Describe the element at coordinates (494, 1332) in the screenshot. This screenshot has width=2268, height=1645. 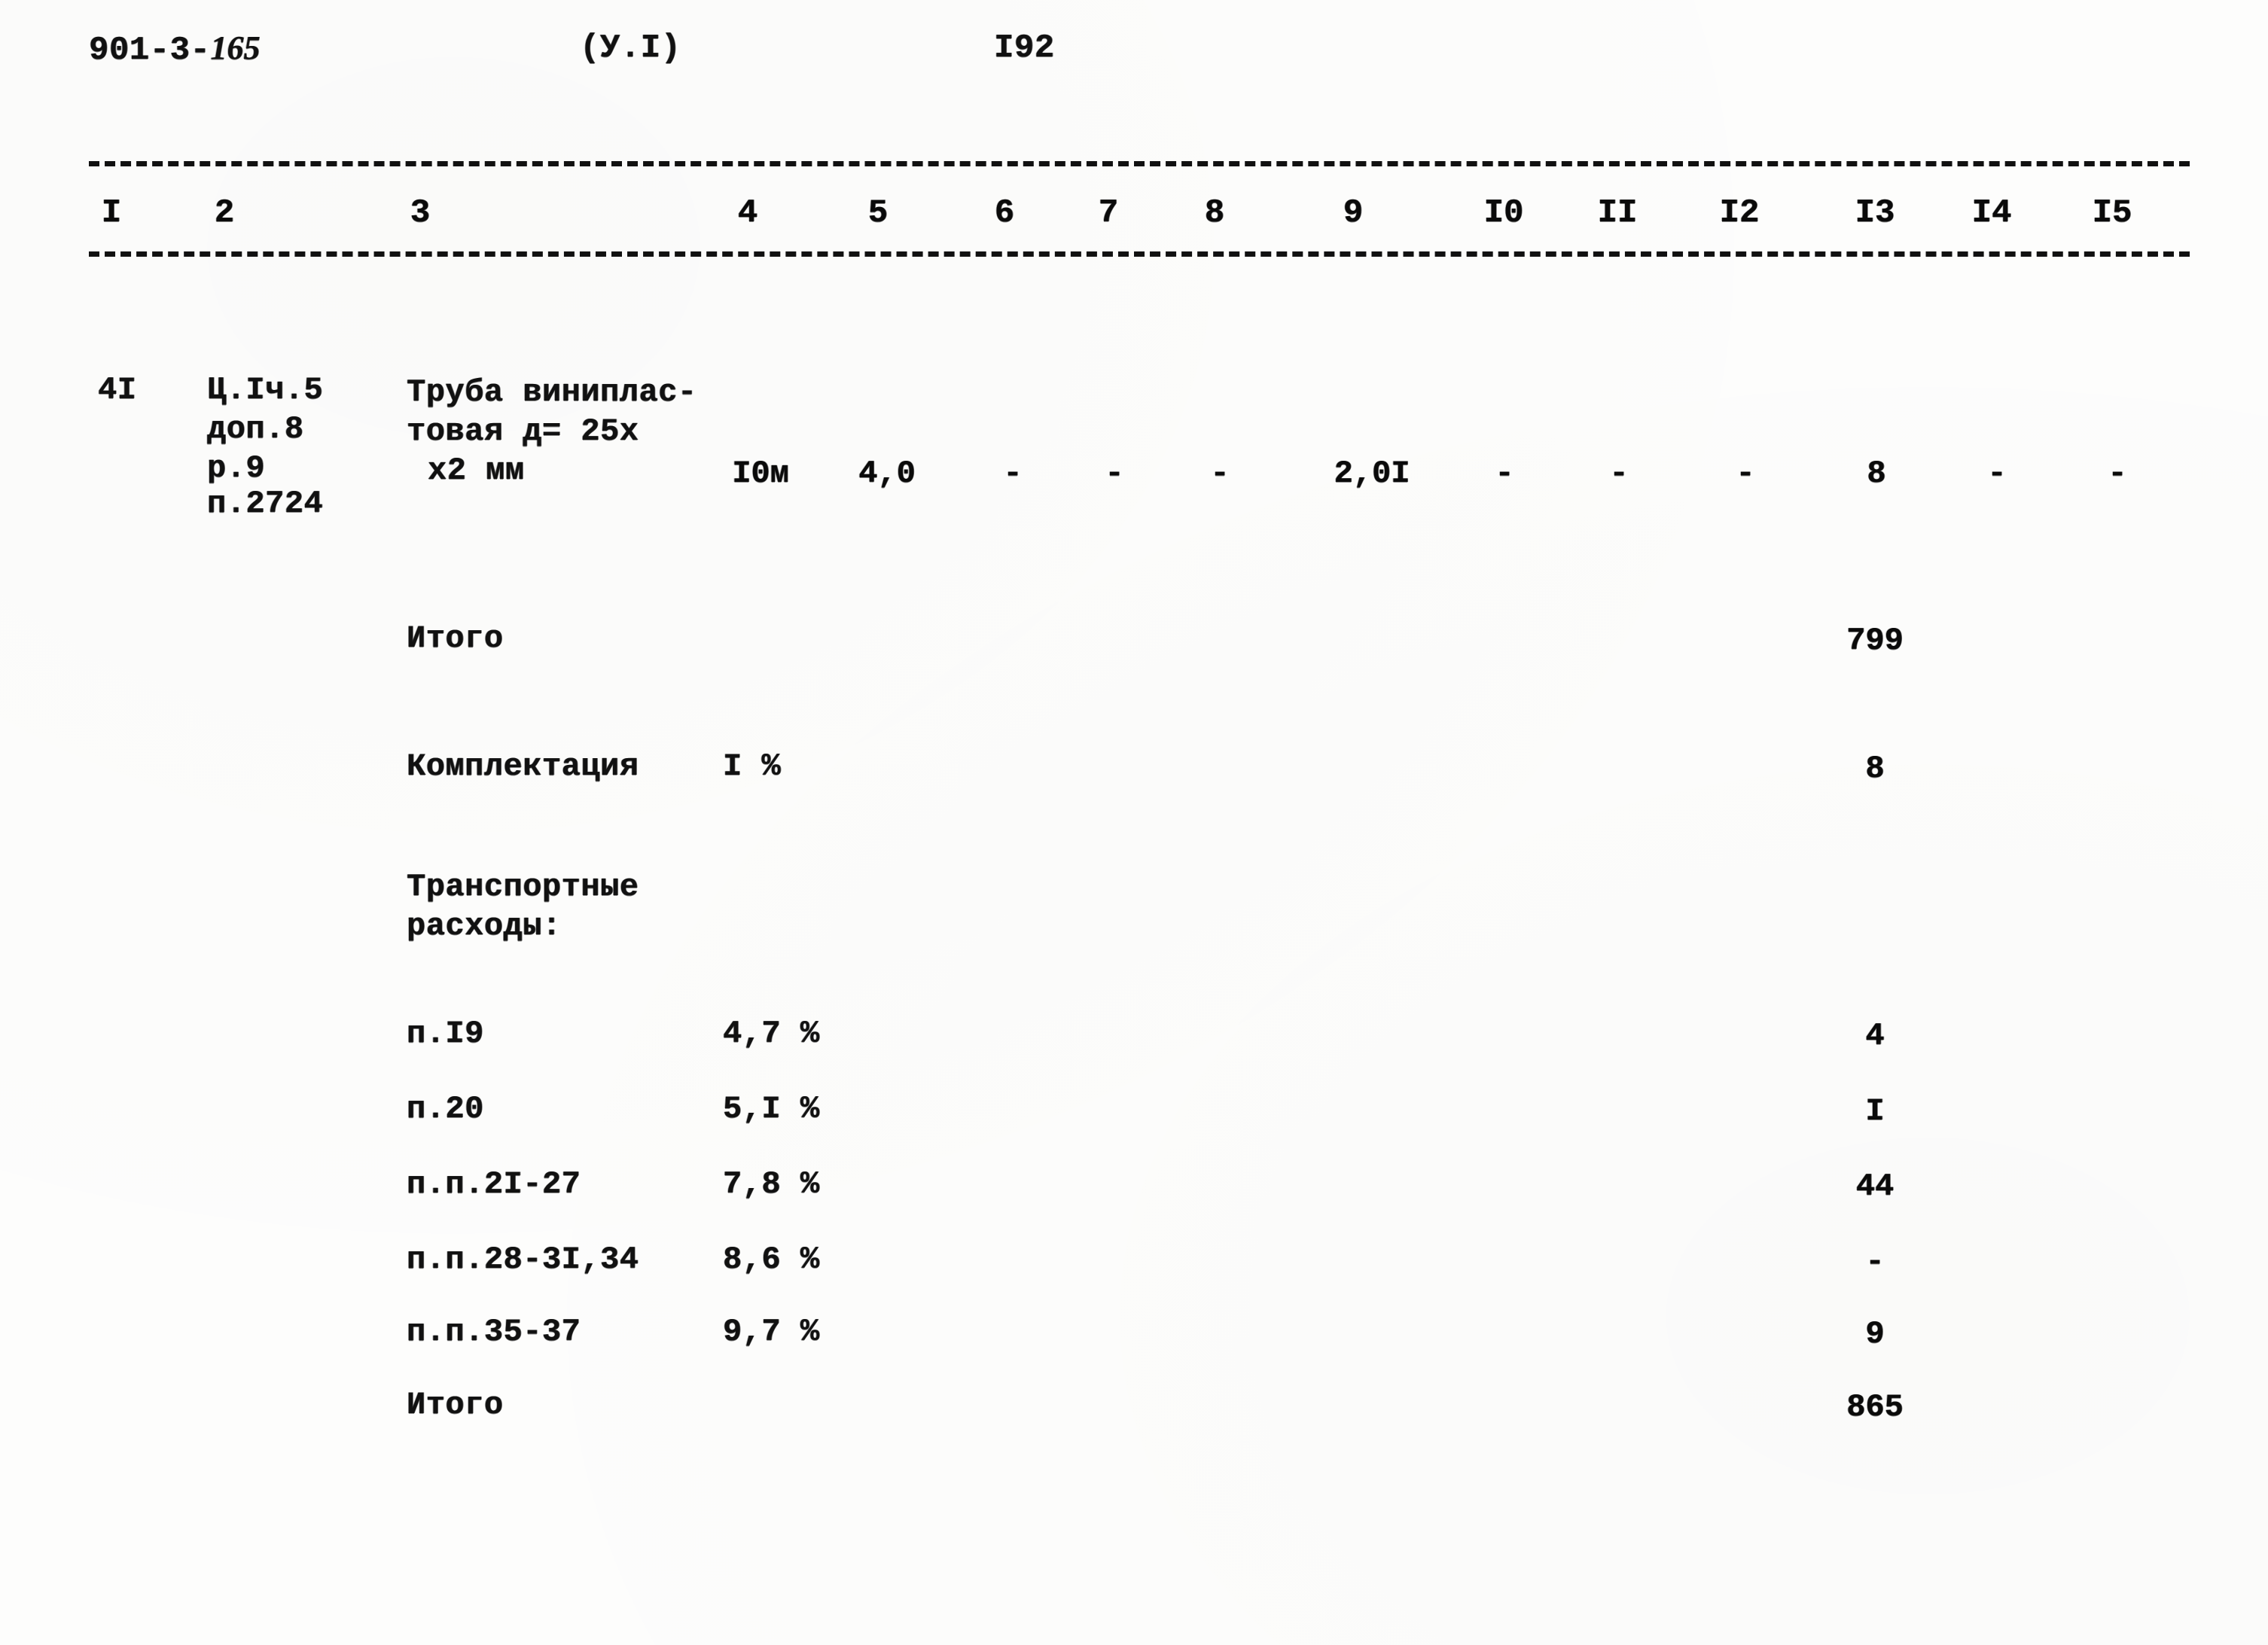
I see `transport-item-label-5: п.п.35-37` at that location.